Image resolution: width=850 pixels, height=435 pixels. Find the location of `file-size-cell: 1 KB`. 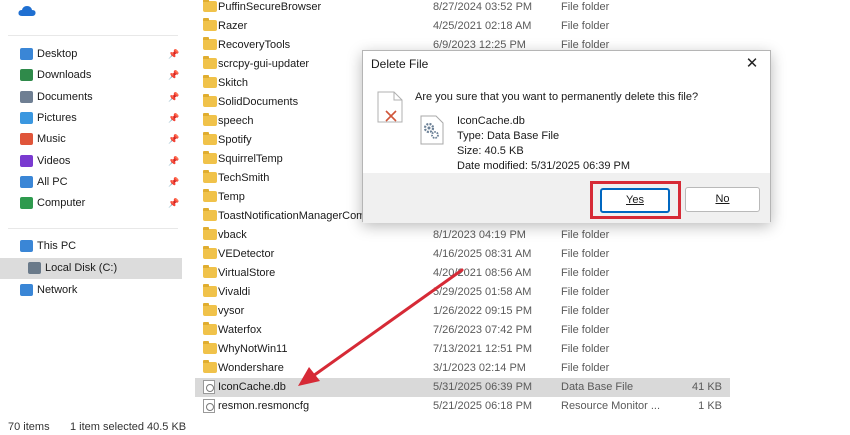

file-size-cell: 1 KB is located at coordinates (710, 405).